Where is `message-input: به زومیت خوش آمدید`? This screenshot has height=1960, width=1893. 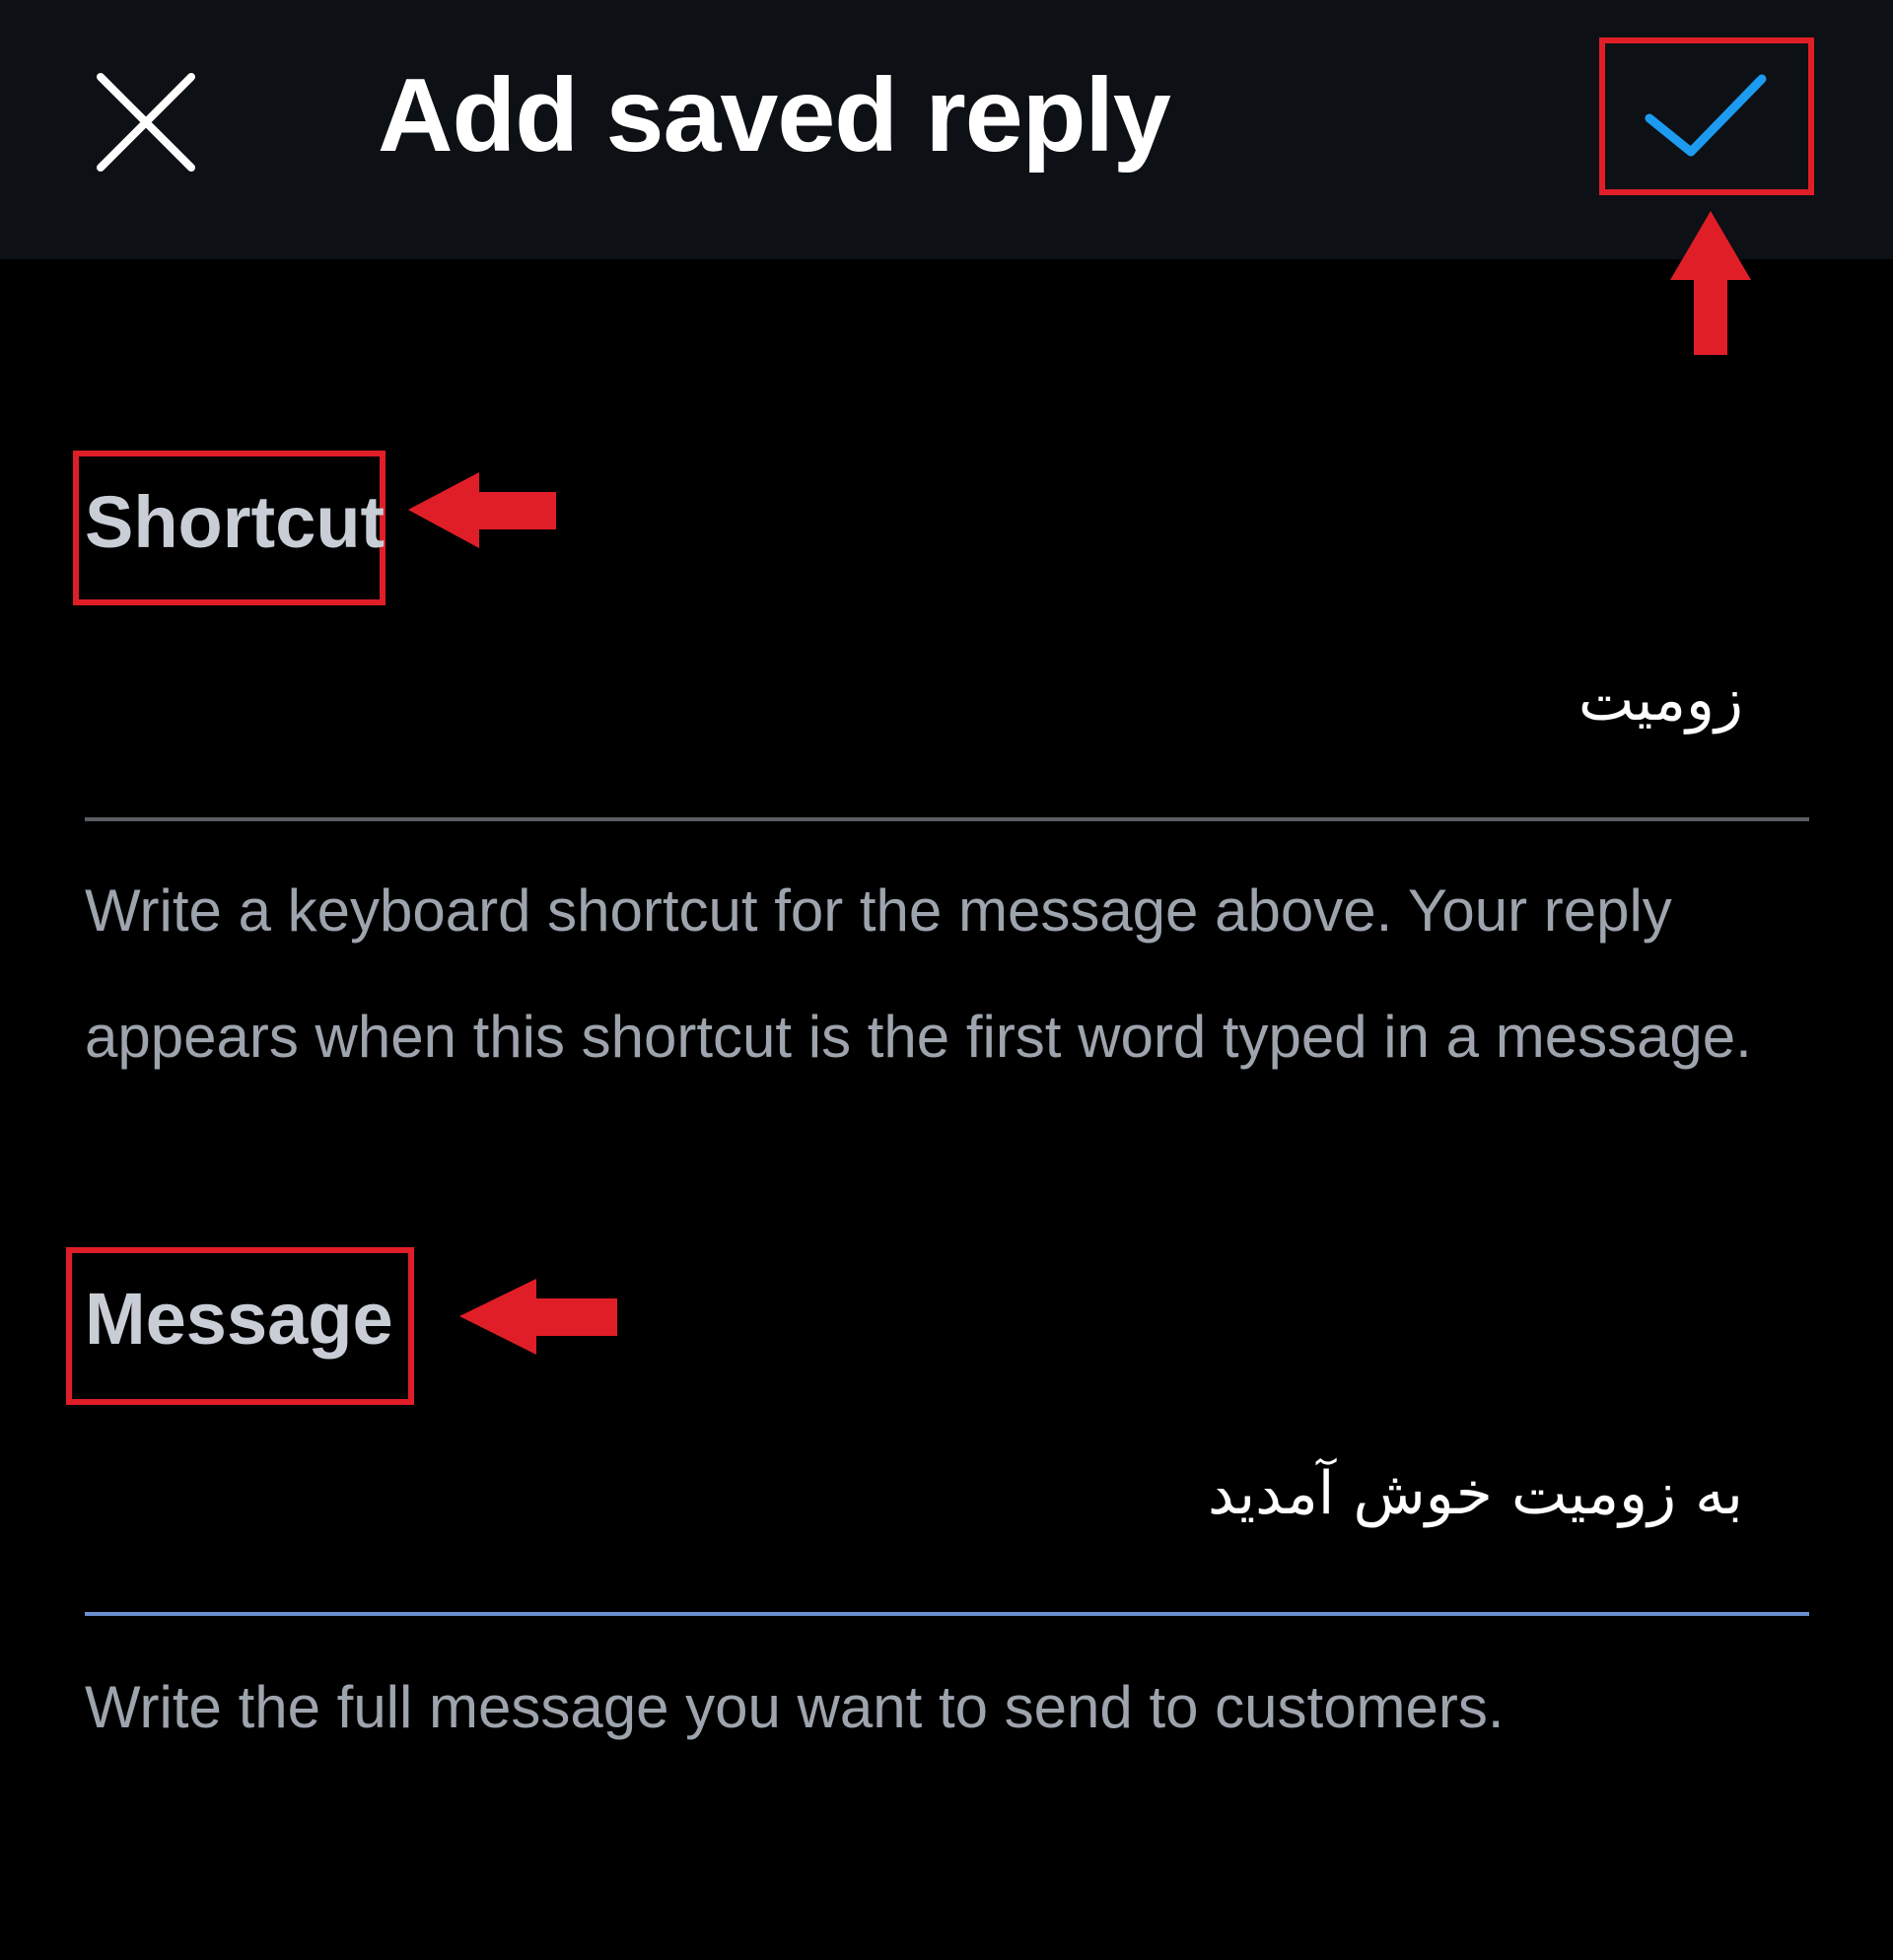 message-input: به زومیت خوش آمدید is located at coordinates (1475, 1493).